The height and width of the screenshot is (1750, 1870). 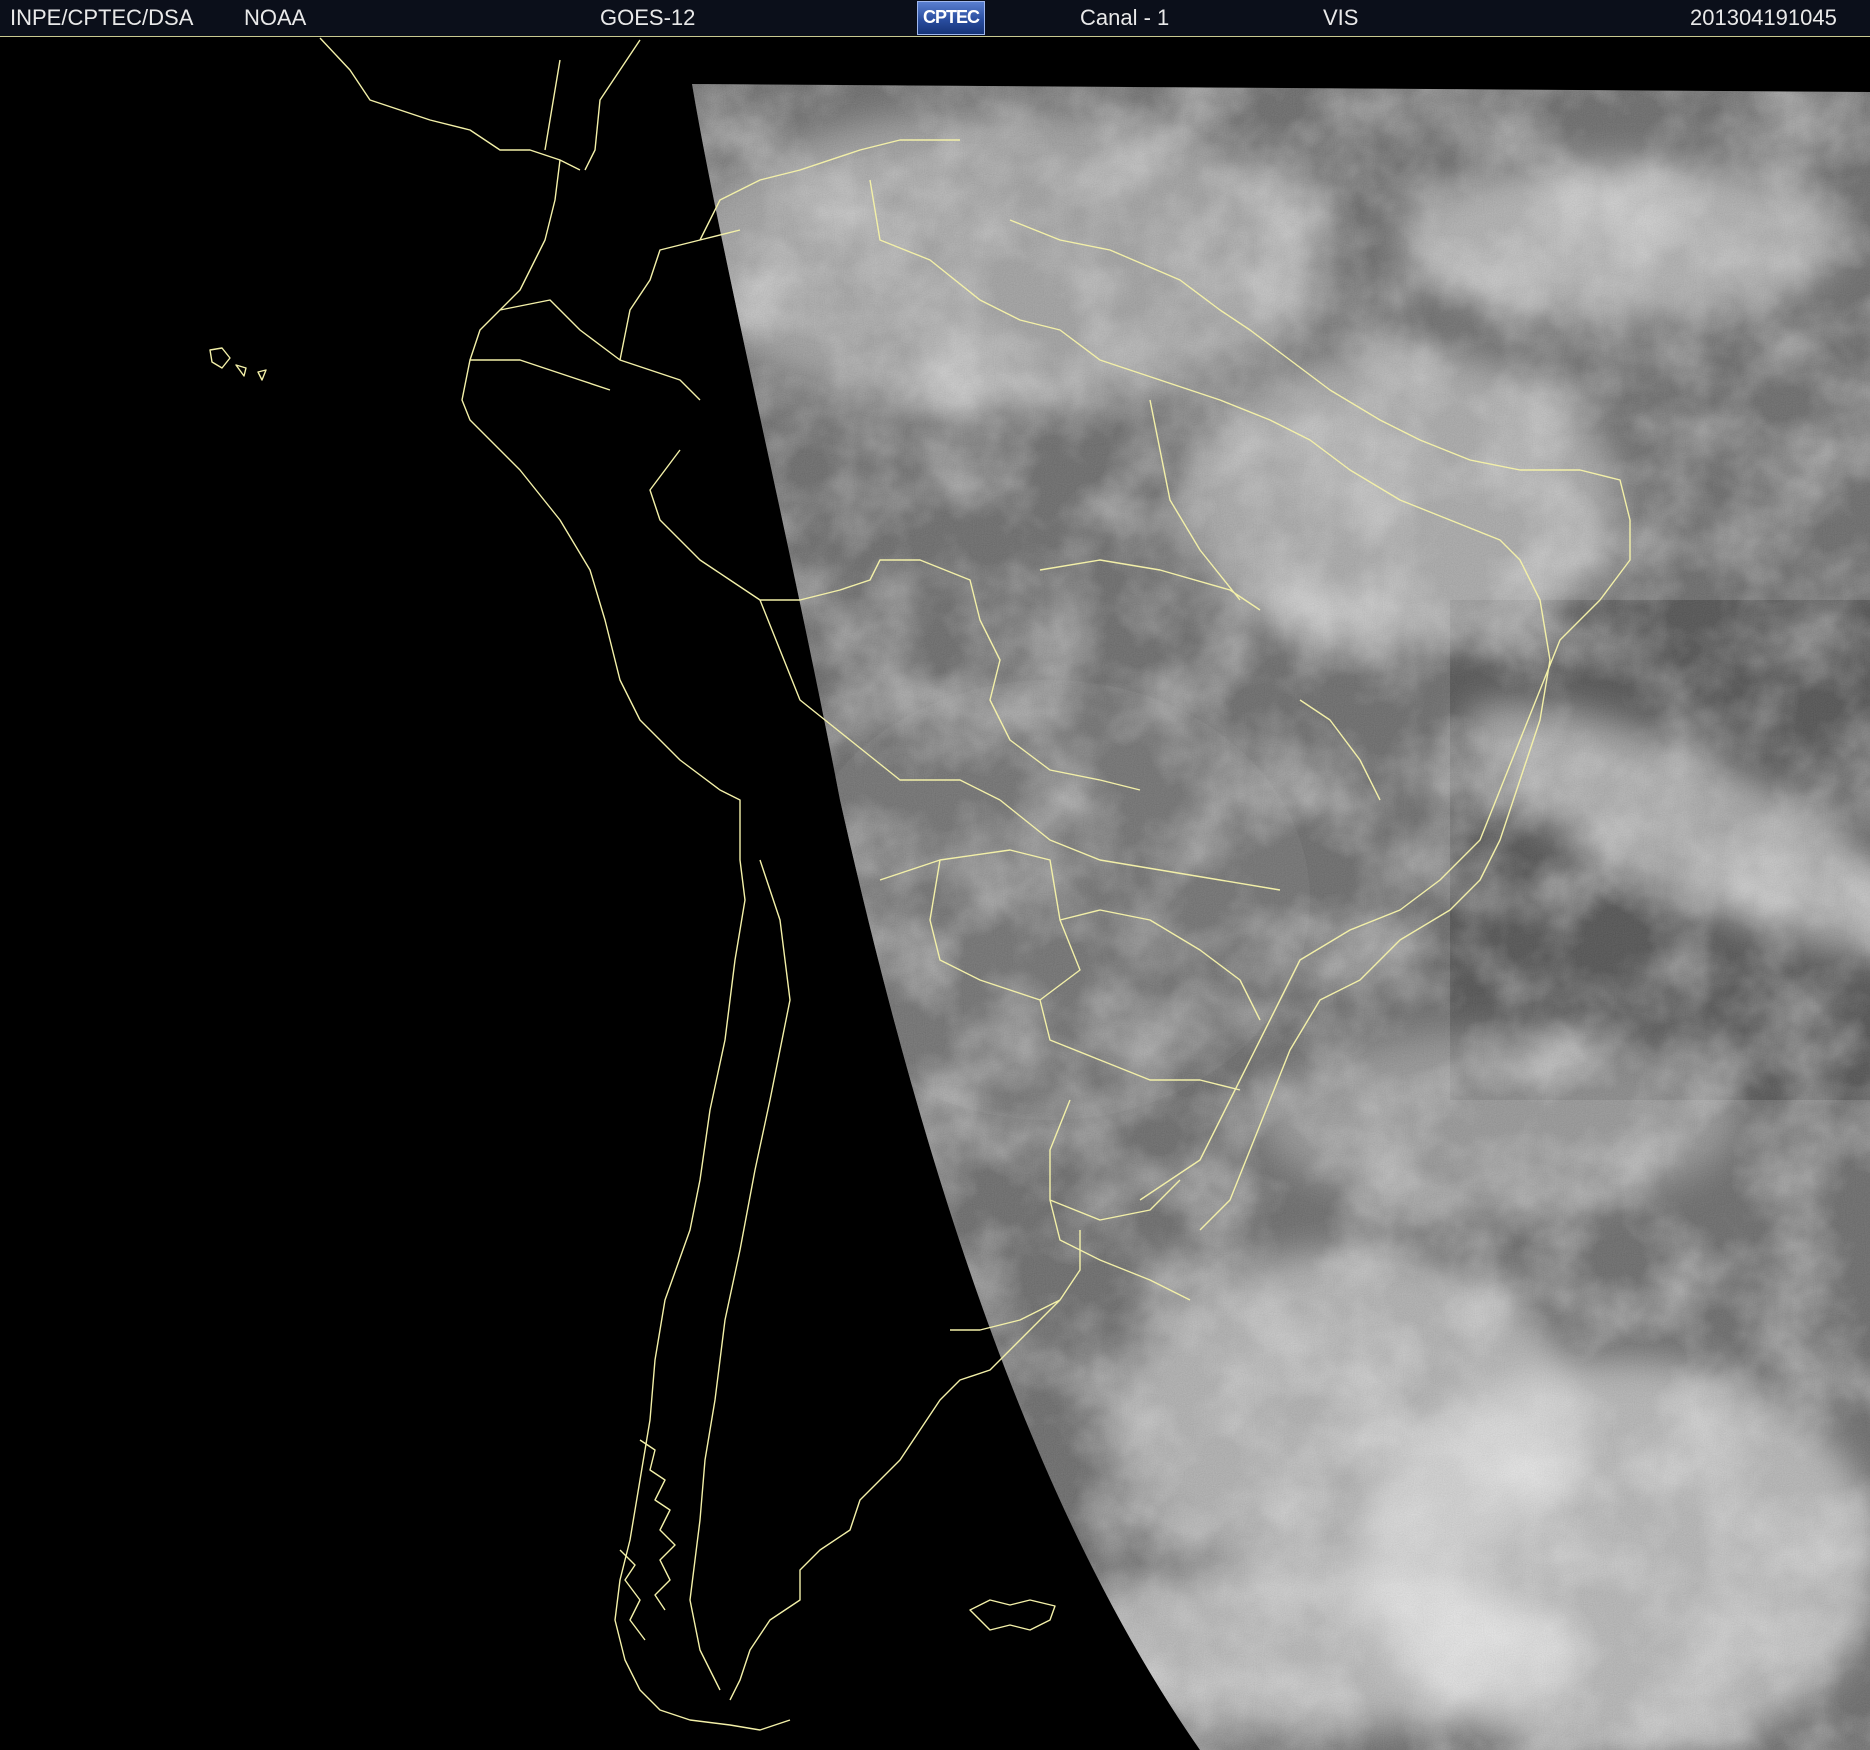 I want to click on band-label: VIS, so click(x=1341, y=17).